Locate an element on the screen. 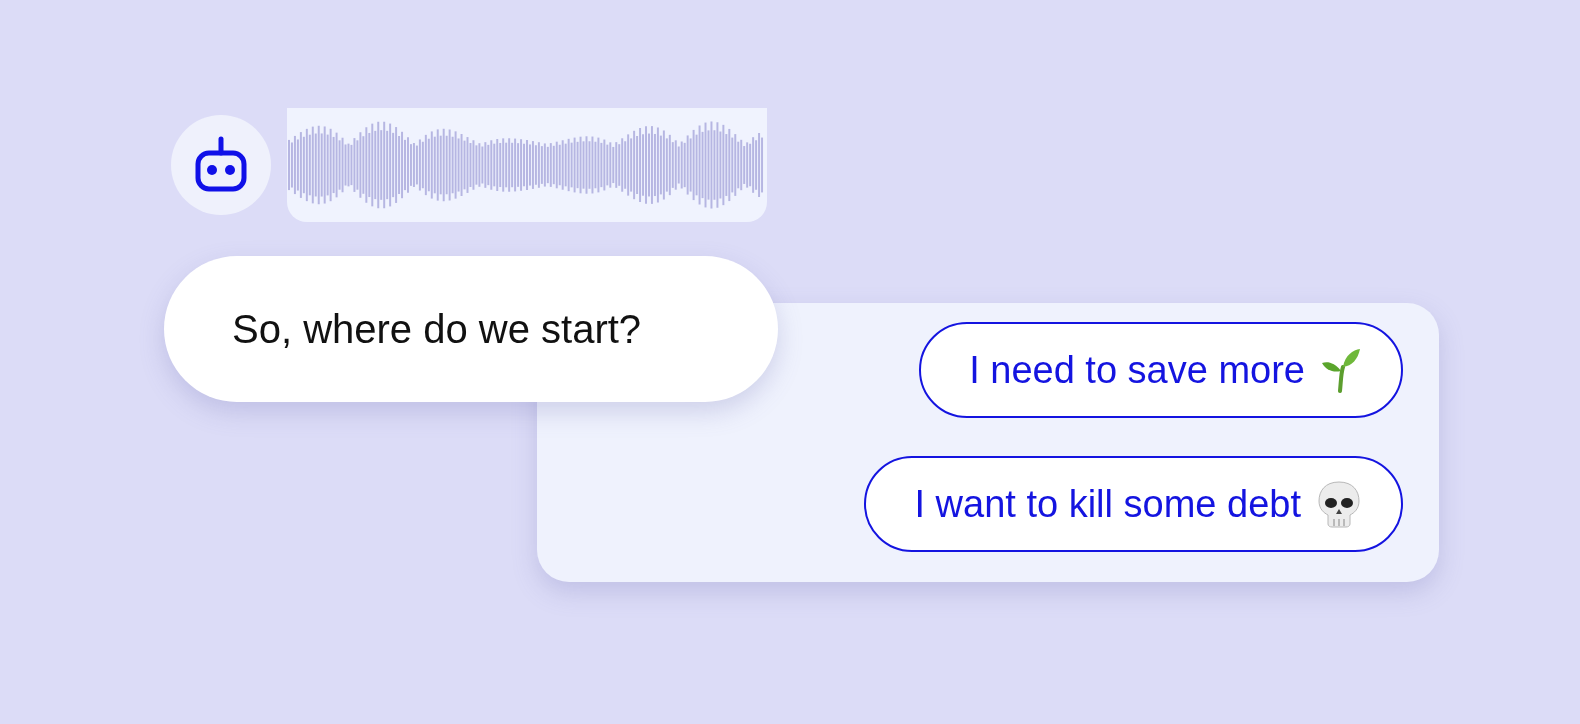  skull-icon is located at coordinates (1339, 504).